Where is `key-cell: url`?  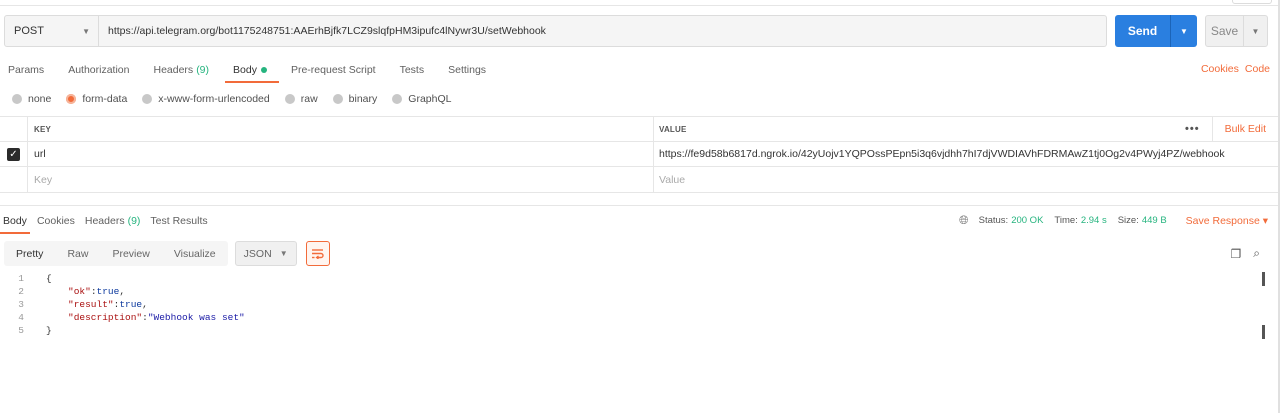
key-cell: url is located at coordinates (341, 154).